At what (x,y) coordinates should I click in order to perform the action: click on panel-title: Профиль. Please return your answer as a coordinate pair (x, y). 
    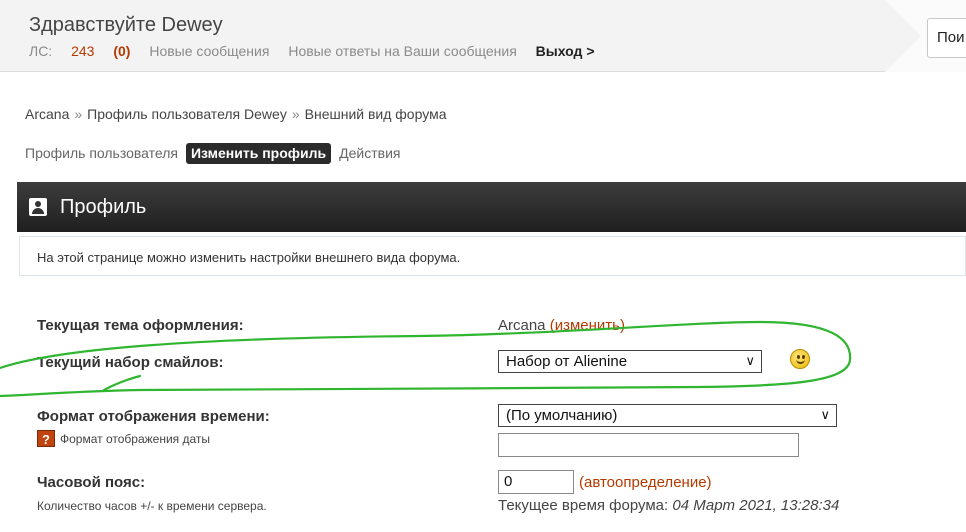
    Looking at the image, I should click on (103, 207).